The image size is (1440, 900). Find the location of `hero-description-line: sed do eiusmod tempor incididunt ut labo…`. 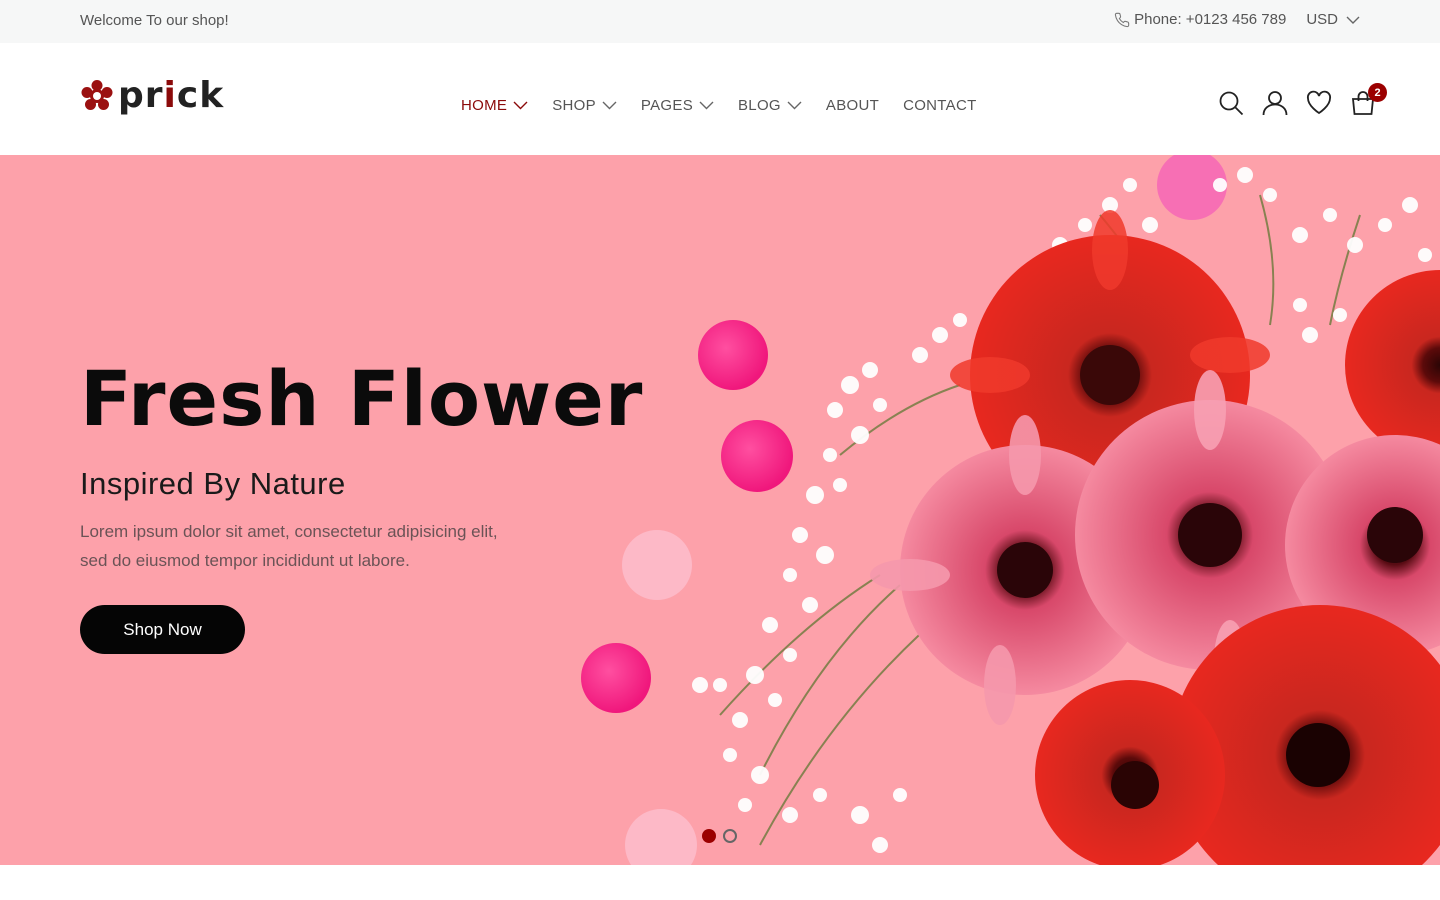

hero-description-line: sed do eiusmod tempor incididunt ut labo… is located at coordinates (245, 560).